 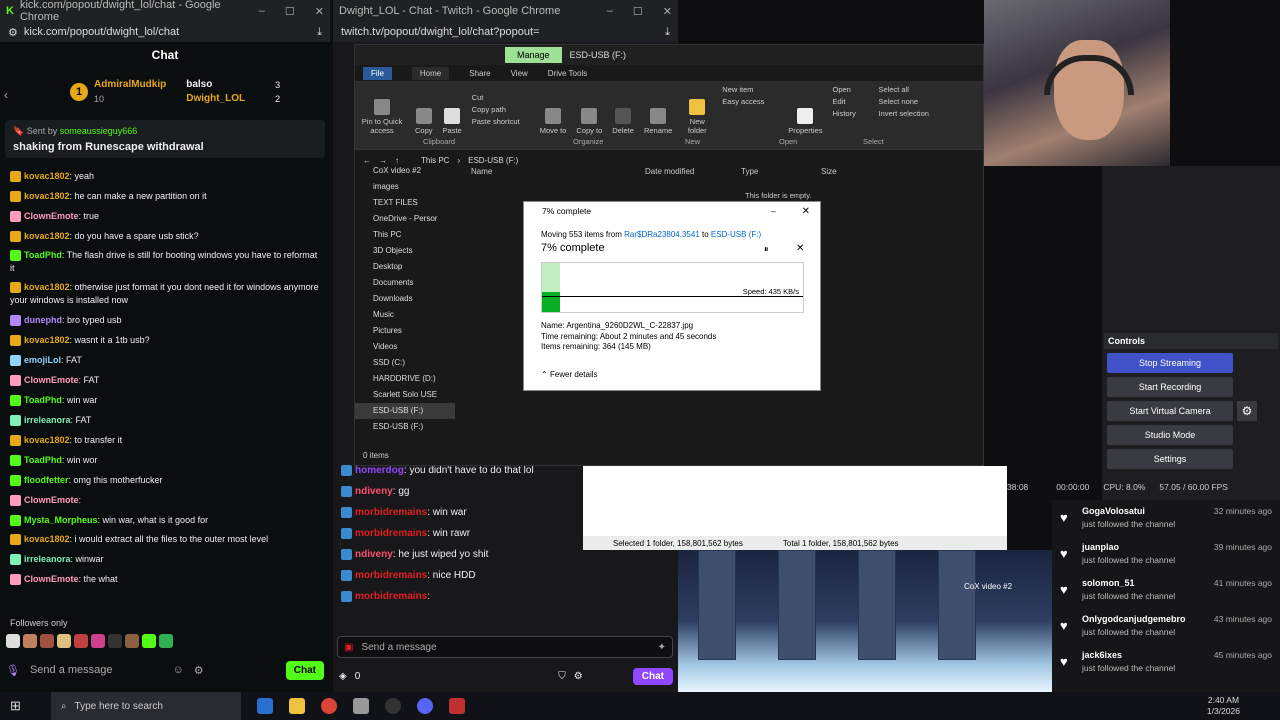 I want to click on move-to-button: Move to, so click(x=553, y=109).